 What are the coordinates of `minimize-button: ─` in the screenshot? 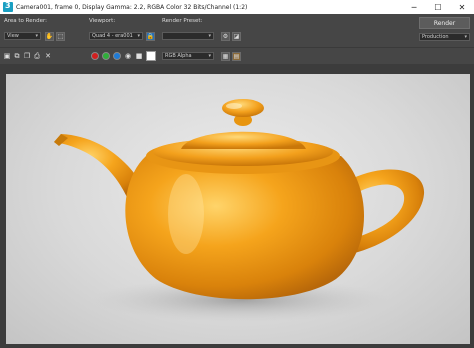 It's located at (414, 7).